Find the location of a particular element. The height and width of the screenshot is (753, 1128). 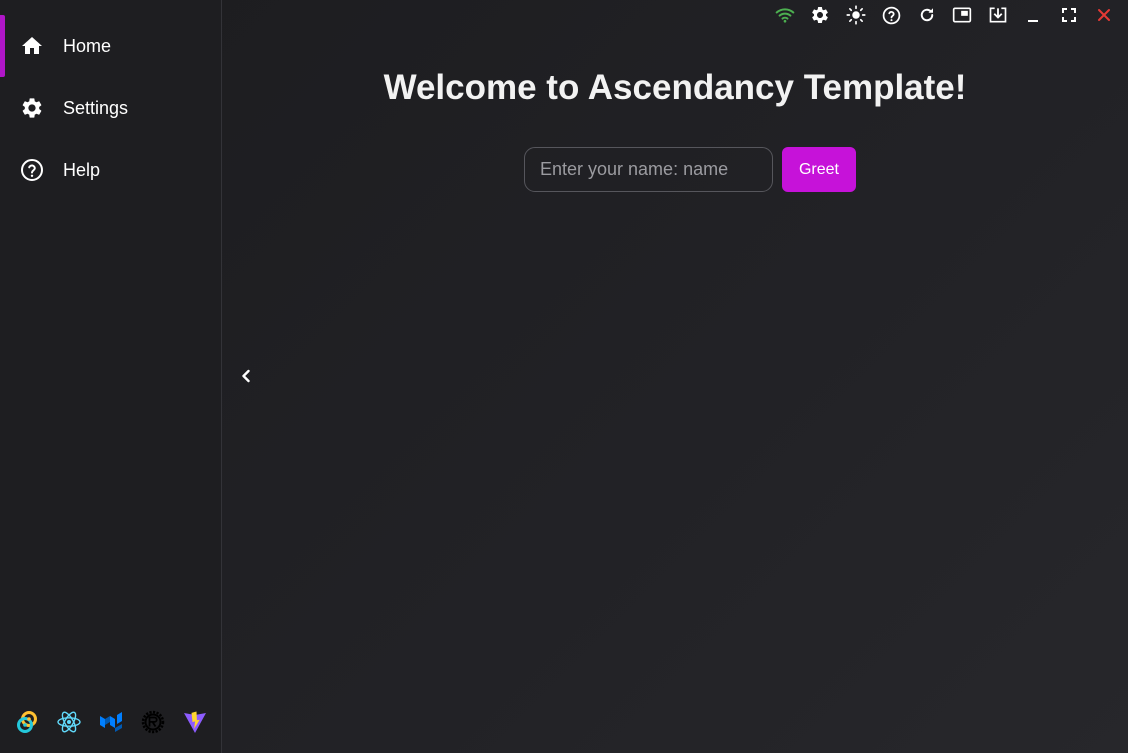

window-toolbar is located at coordinates (944, 15).